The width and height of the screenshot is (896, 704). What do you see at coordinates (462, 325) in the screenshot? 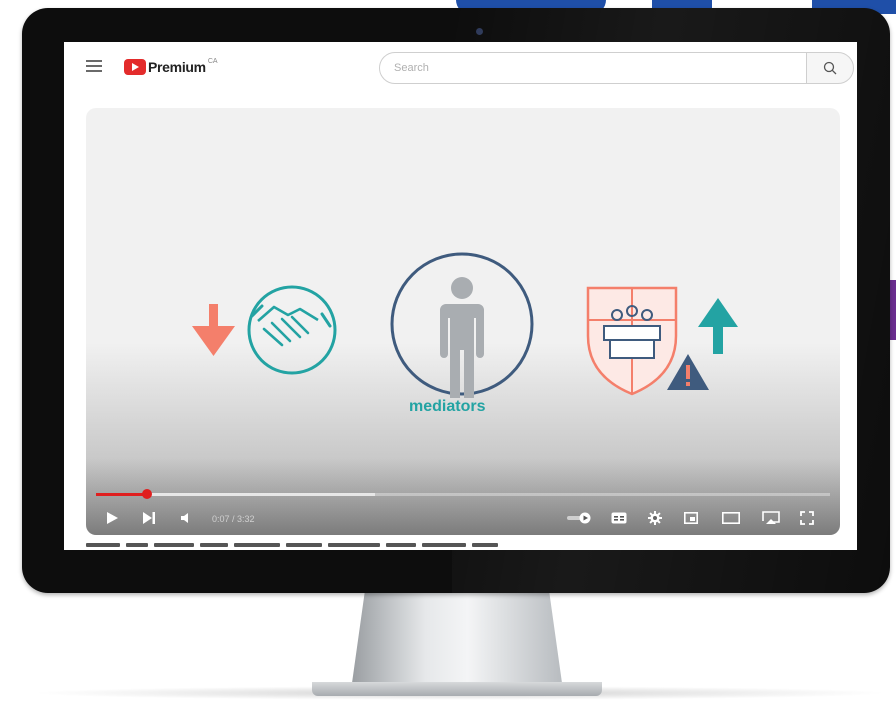
I see `mediator-person-icon` at bounding box center [462, 325].